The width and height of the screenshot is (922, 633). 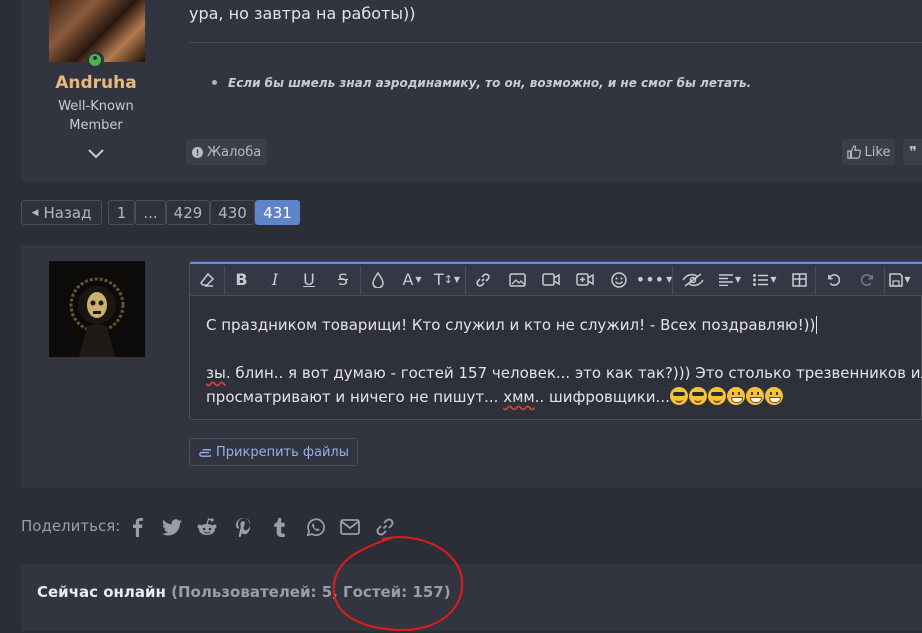 I want to click on bold-icon: B, so click(x=241, y=280).